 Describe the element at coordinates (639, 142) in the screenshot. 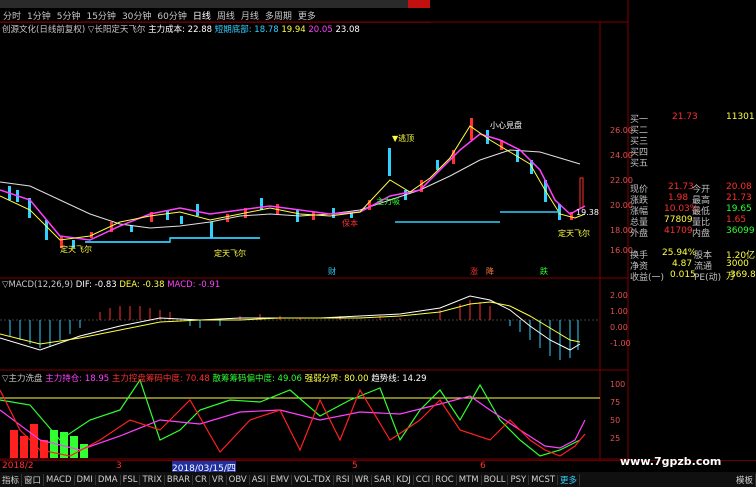

I see `bid-row: 买三` at that location.